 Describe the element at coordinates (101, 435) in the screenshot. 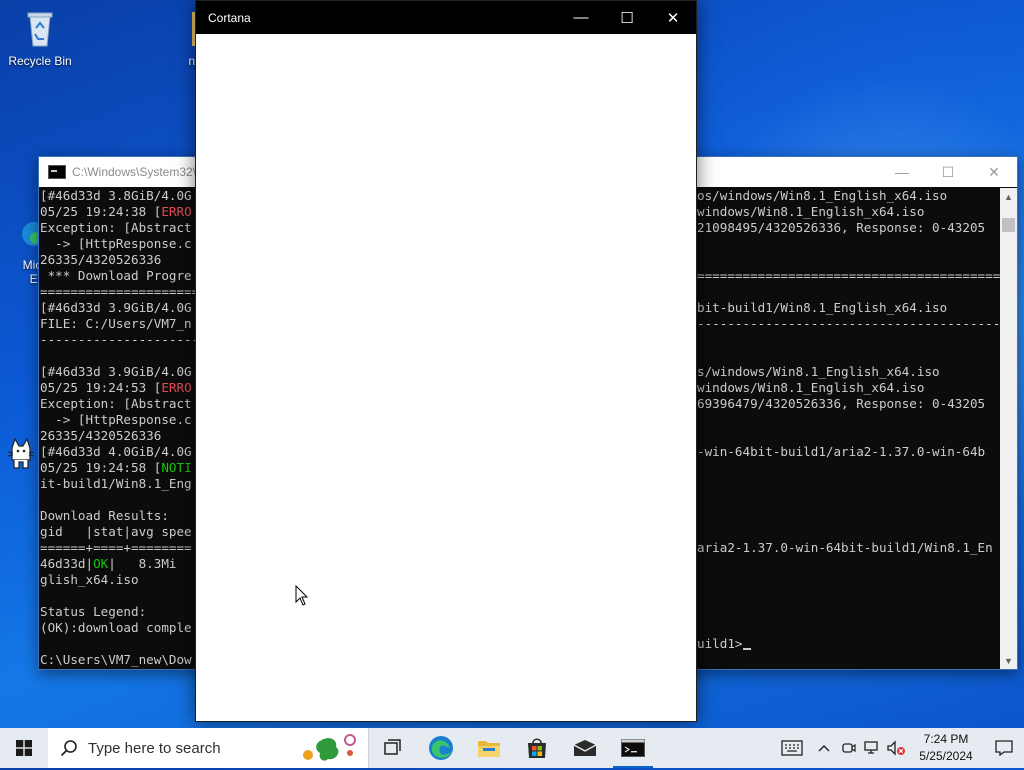

I see `console-line: 26335/4320526336` at that location.